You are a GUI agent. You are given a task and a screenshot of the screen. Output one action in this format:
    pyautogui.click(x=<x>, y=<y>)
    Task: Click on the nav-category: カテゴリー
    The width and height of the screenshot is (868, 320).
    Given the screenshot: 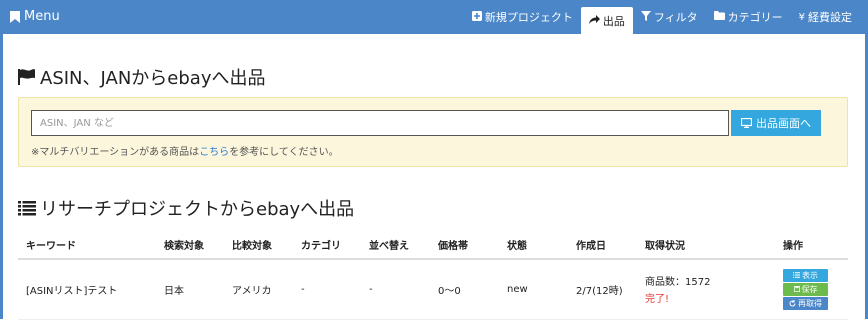 What is the action you would take?
    pyautogui.click(x=748, y=17)
    